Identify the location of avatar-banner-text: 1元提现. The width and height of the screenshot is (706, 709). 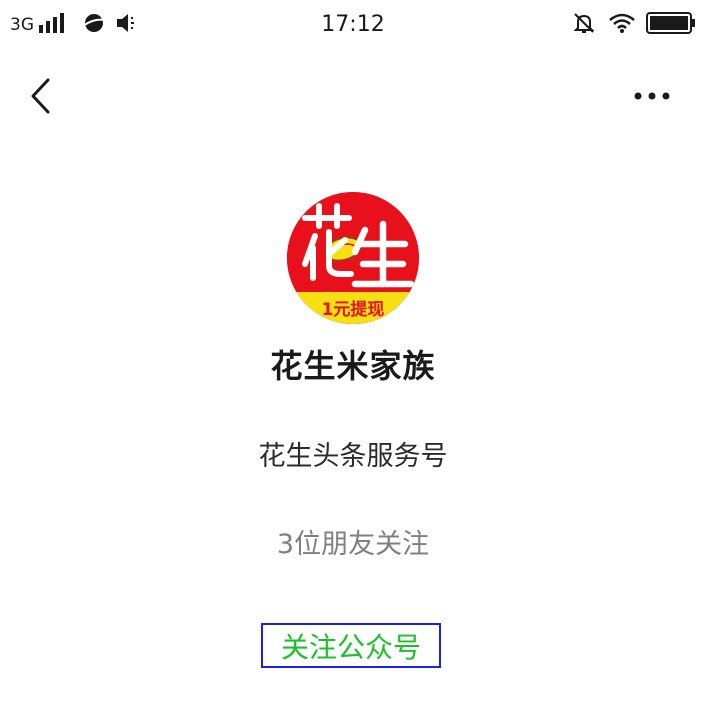
(353, 310).